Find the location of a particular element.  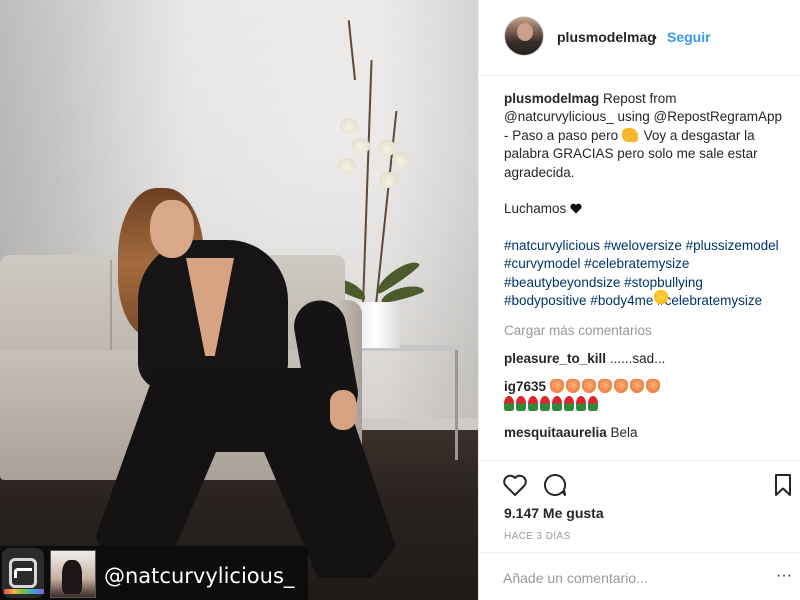

comment-icon is located at coordinates (555, 485).